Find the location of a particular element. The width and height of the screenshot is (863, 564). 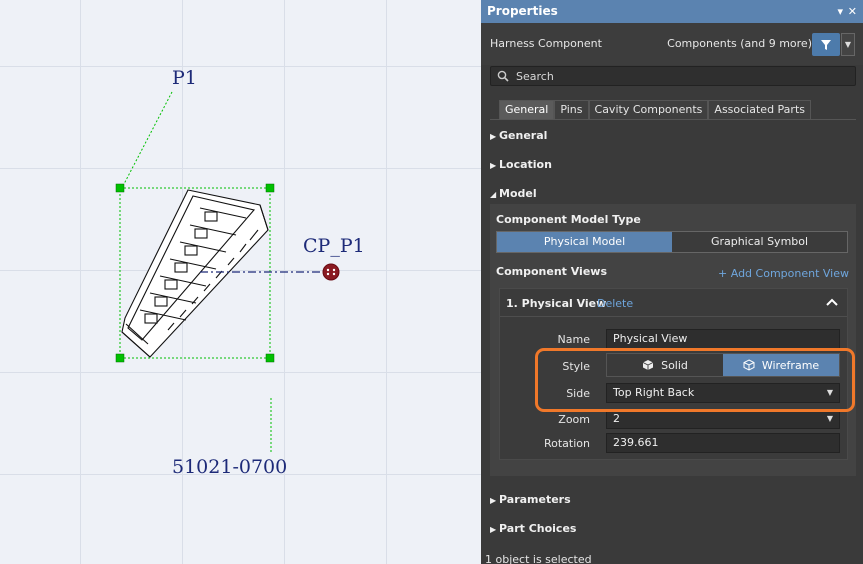

graphical-symbol-option: Graphical Symbol is located at coordinates (759, 242).